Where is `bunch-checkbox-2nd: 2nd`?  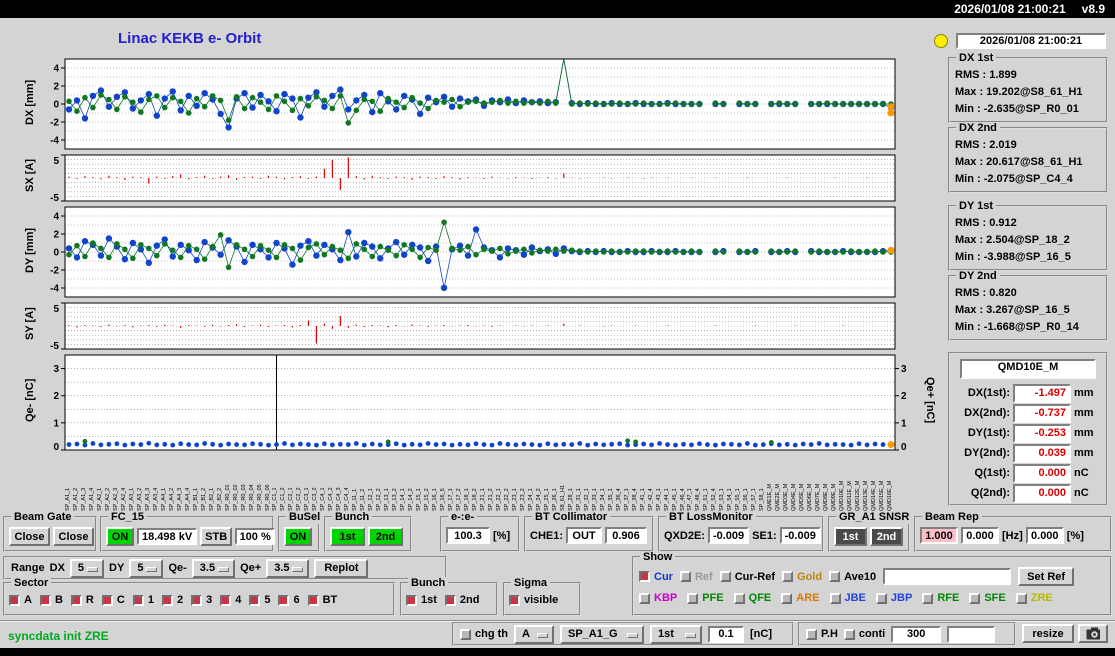 bunch-checkbox-2nd: 2nd is located at coordinates (461, 600).